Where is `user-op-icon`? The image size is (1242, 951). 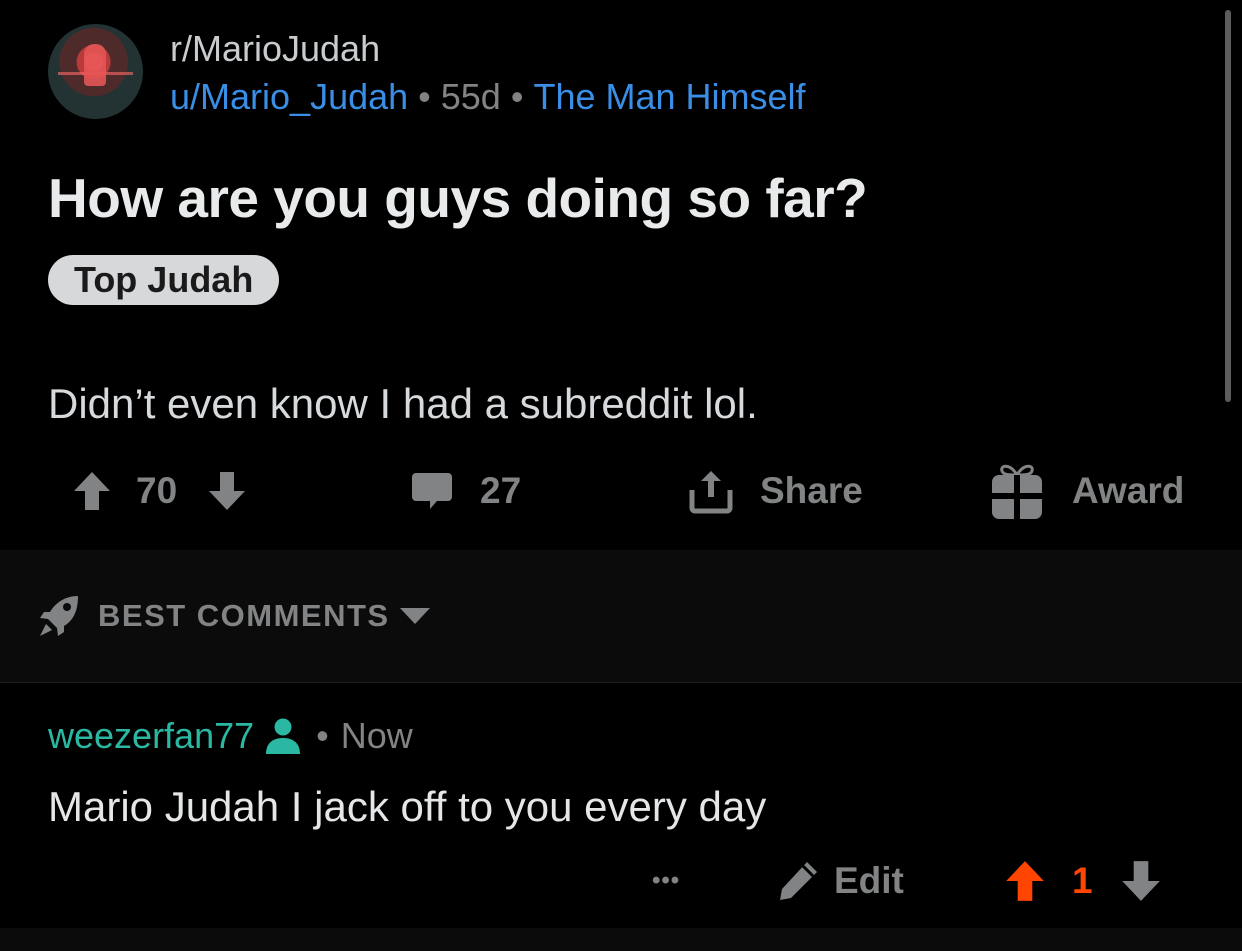
user-op-icon is located at coordinates (283, 736).